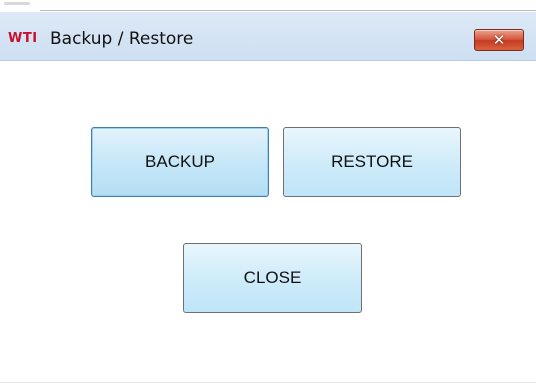  I want to click on restore-button: RESTORE, so click(372, 162).